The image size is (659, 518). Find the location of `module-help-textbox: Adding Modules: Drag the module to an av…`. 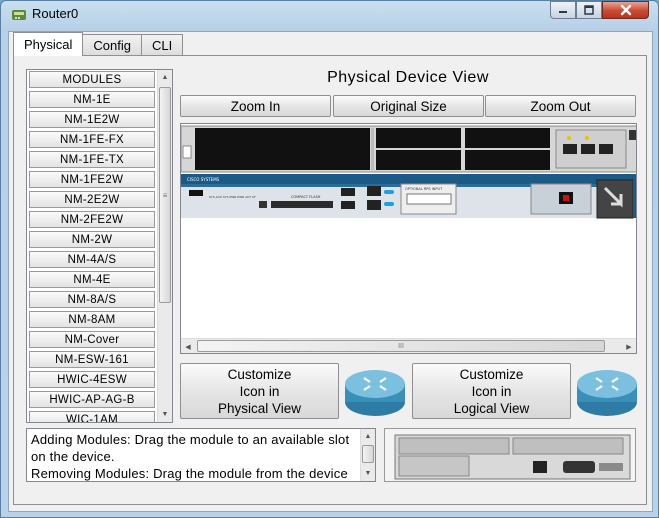

module-help-textbox: Adding Modules: Drag the module to an av… is located at coordinates (201, 455).